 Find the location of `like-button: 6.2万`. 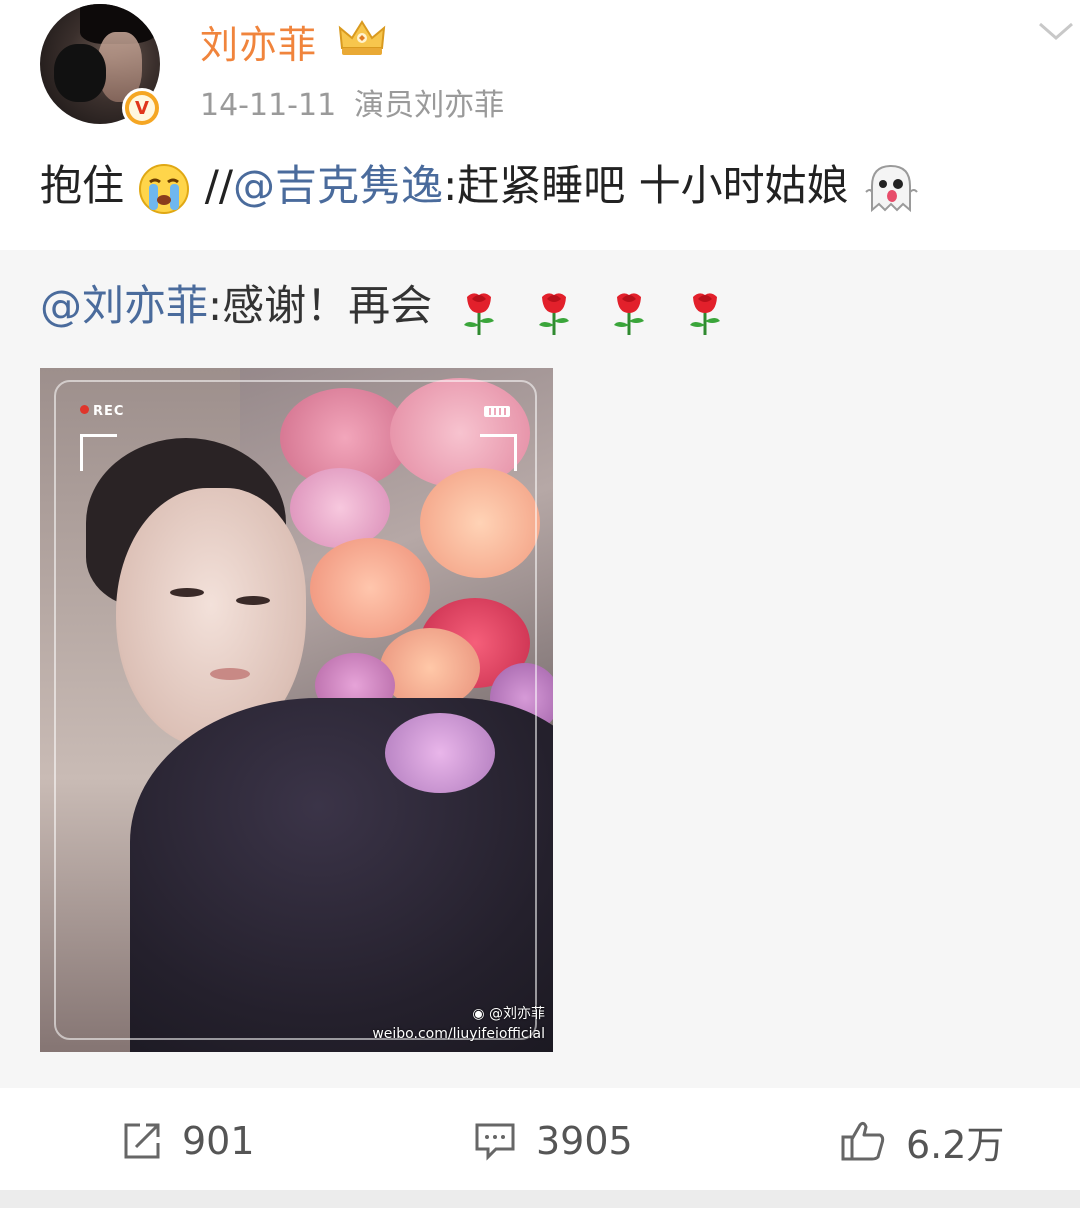

like-button: 6.2万 is located at coordinates (922, 1141).